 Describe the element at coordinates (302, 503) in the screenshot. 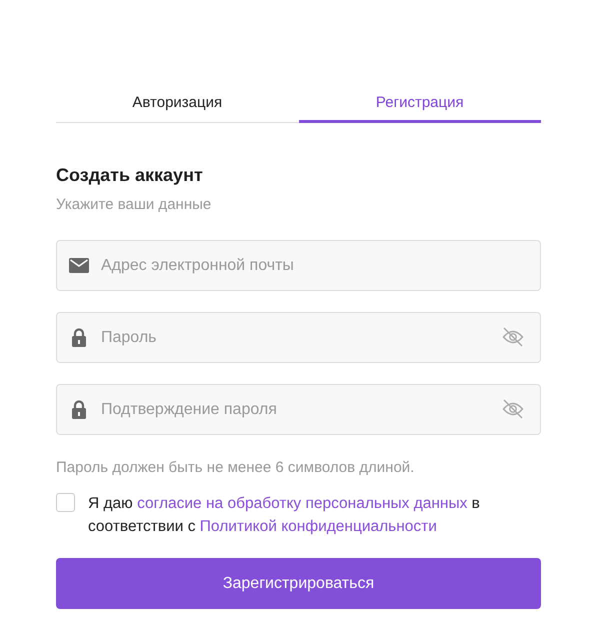

I see `consent-link: согласие на обработку персональных данных` at that location.